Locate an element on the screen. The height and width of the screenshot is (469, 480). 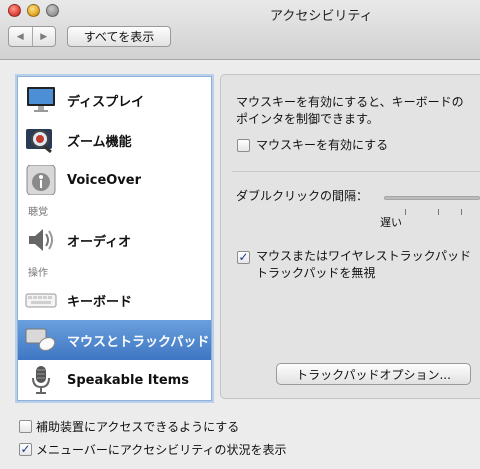
title-bar: アクセシビリティ ◀ ▶ すべてを表示 is located at coordinates (240, 30).